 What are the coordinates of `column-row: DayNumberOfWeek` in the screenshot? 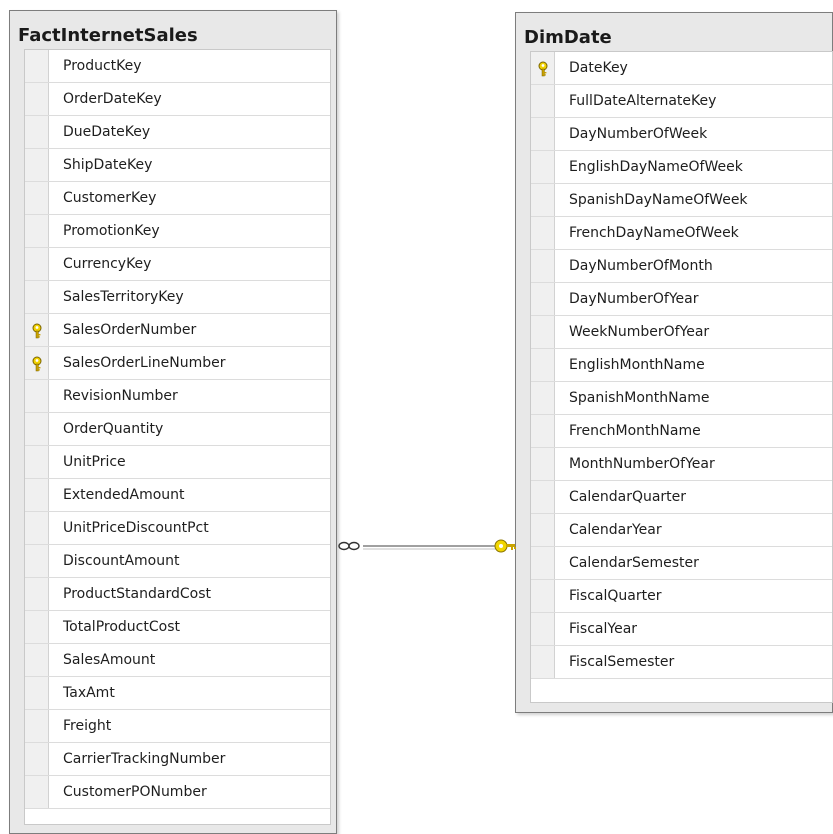 It's located at (681, 134).